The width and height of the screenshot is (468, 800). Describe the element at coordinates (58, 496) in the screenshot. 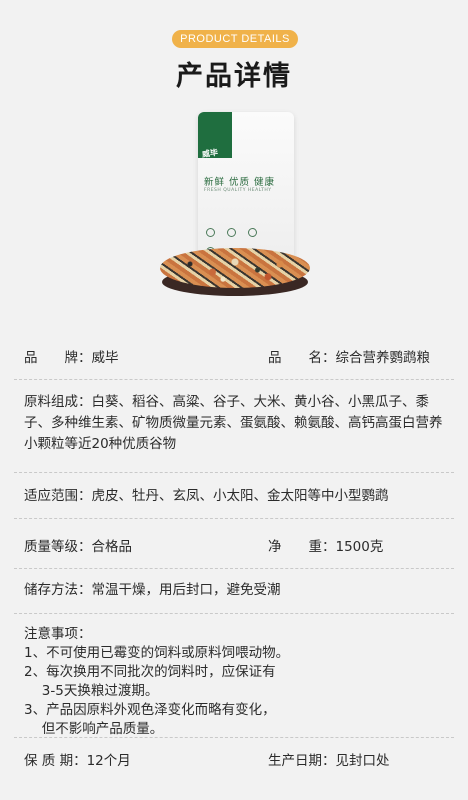

I see `scope-label: 适应范围：` at that location.